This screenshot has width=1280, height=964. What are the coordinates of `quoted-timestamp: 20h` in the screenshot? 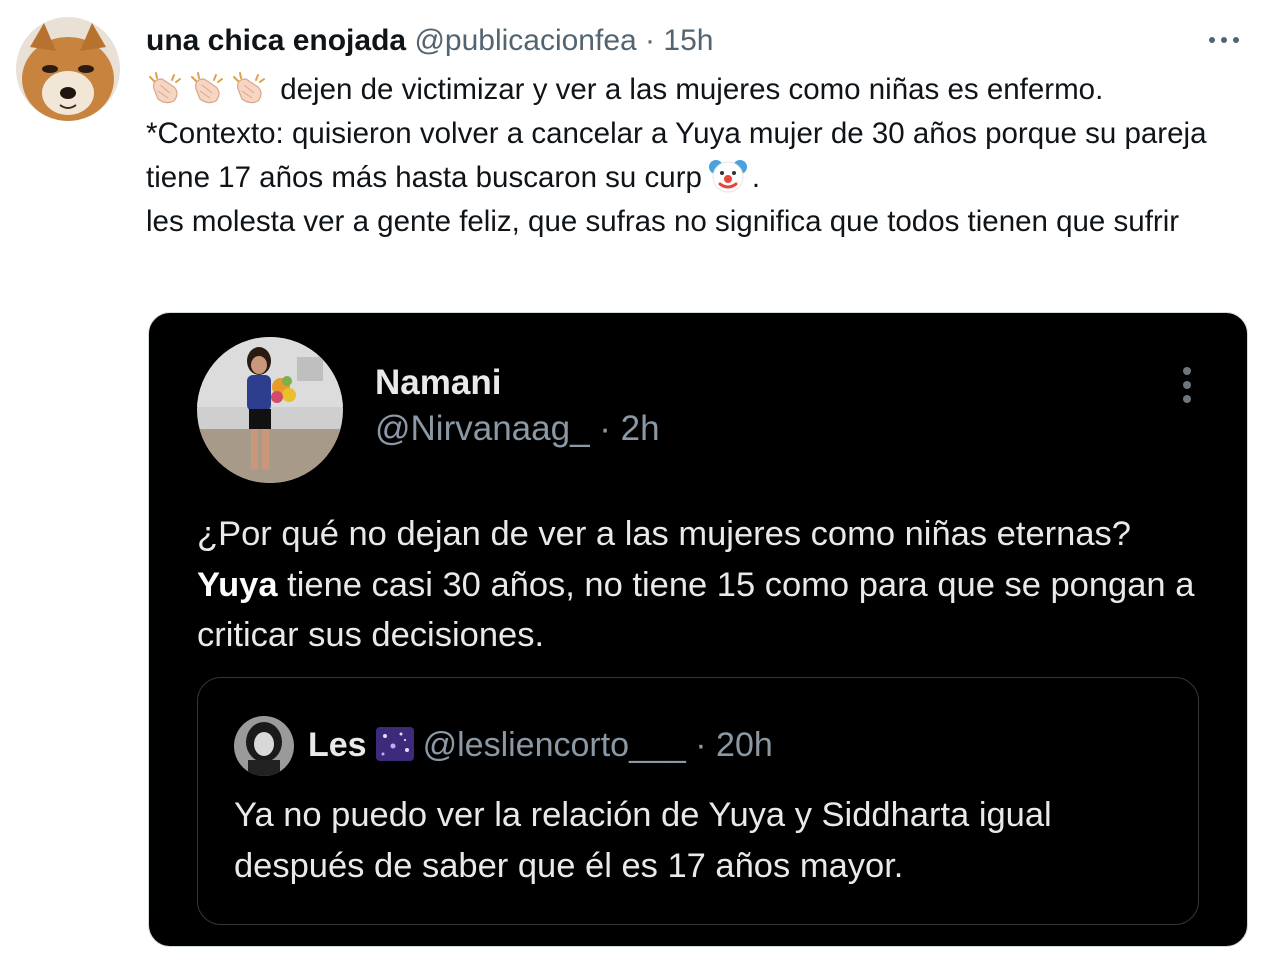 It's located at (744, 745).